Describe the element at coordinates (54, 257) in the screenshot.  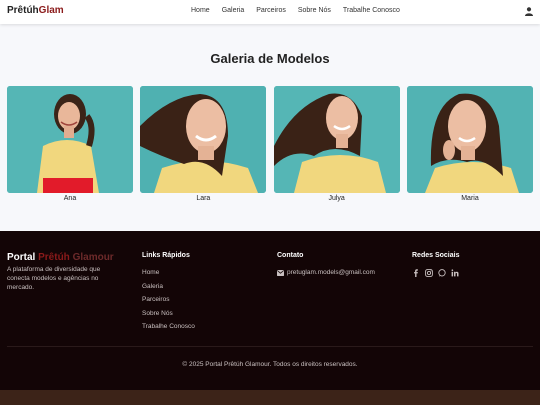
I see `footer-brand-part2: Prêtúh` at that location.